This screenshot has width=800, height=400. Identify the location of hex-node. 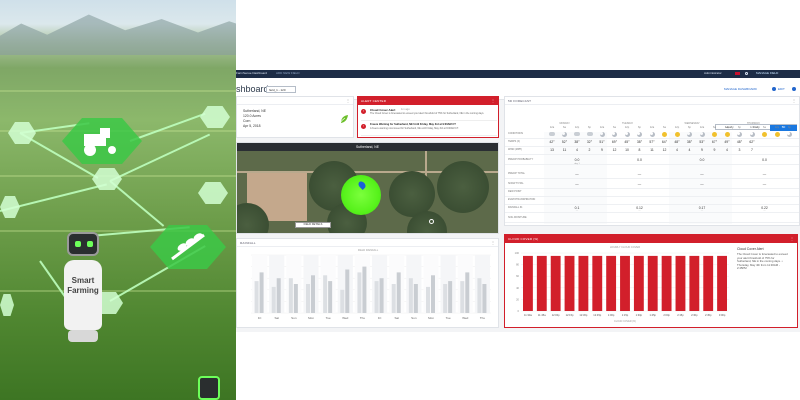
(10, 207).